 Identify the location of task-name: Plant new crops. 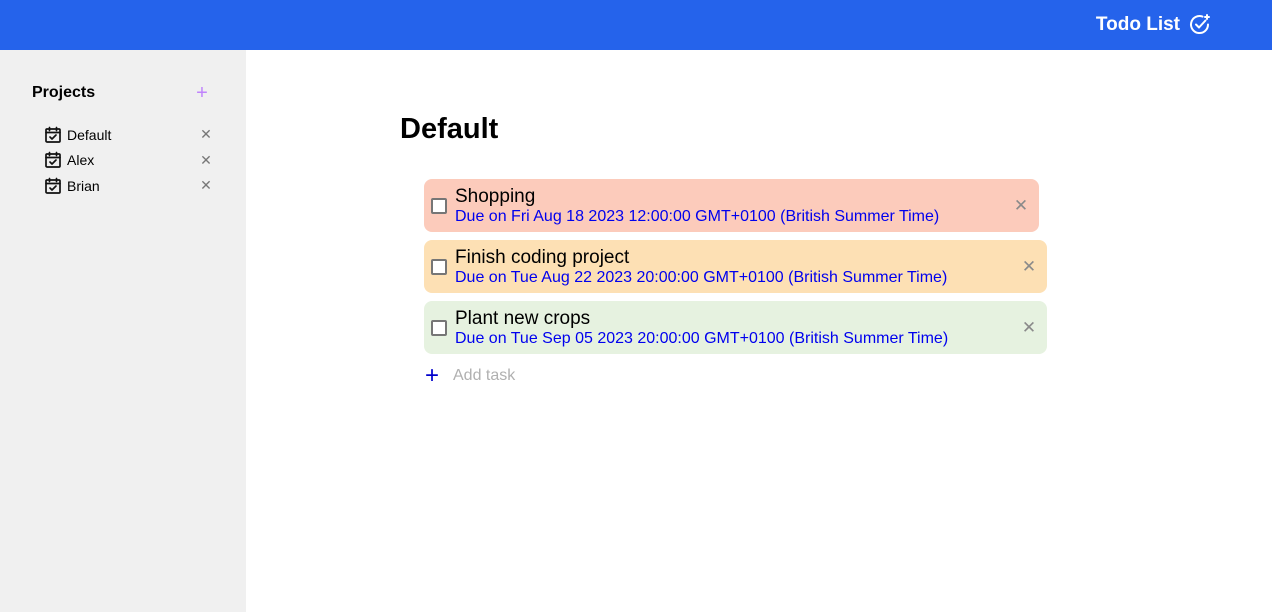
(523, 318).